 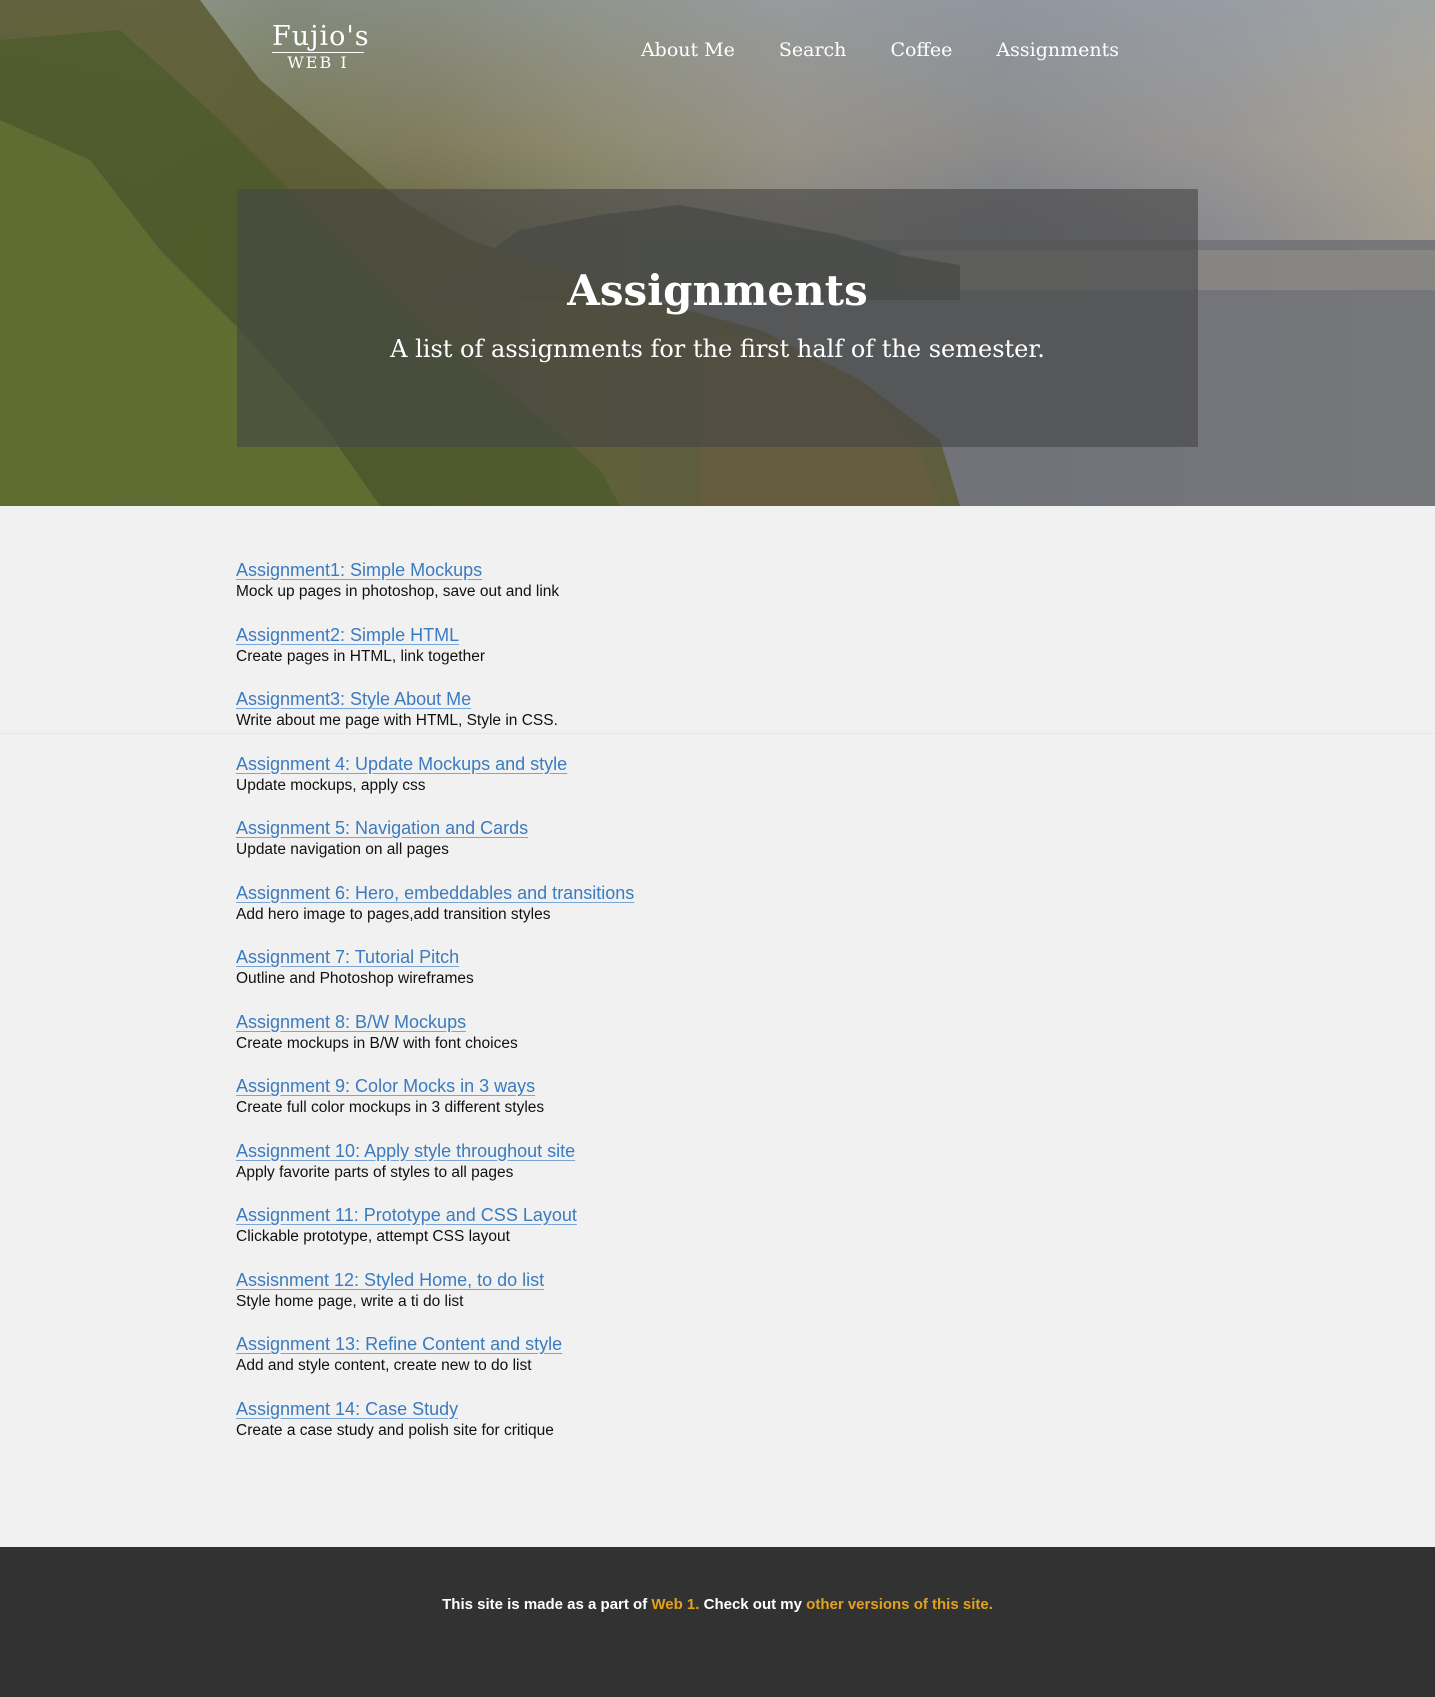 What do you see at coordinates (360, 656) in the screenshot?
I see `assignment-description: Create pages in HTML, link together` at bounding box center [360, 656].